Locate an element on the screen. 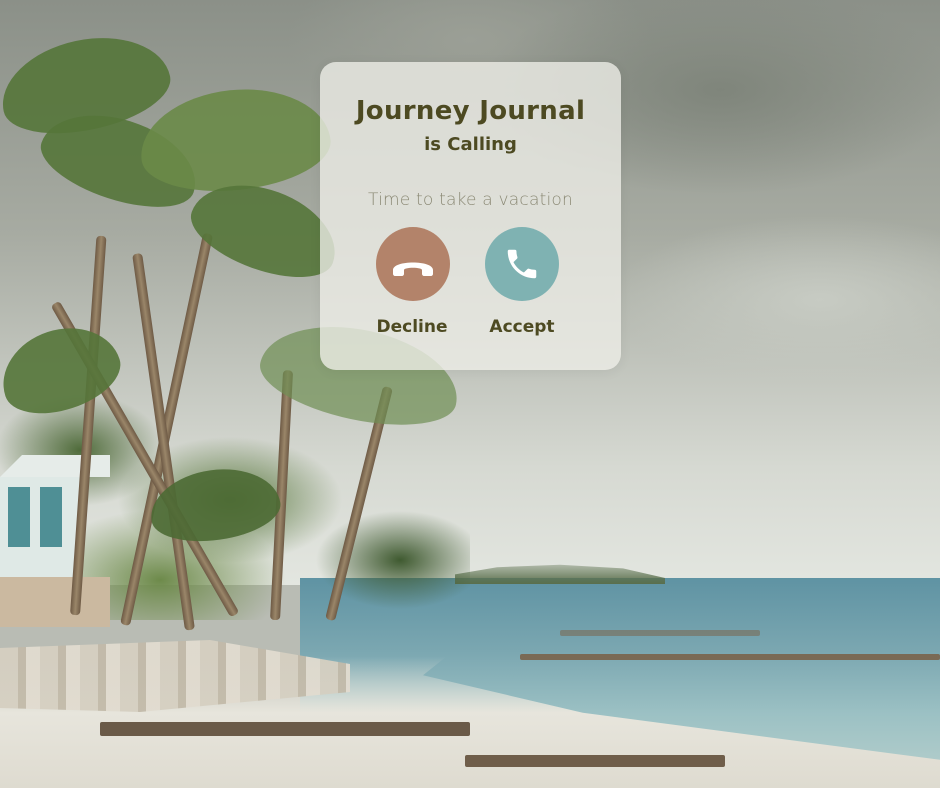 This screenshot has width=940, height=788. phone-icon is located at coordinates (522, 264).